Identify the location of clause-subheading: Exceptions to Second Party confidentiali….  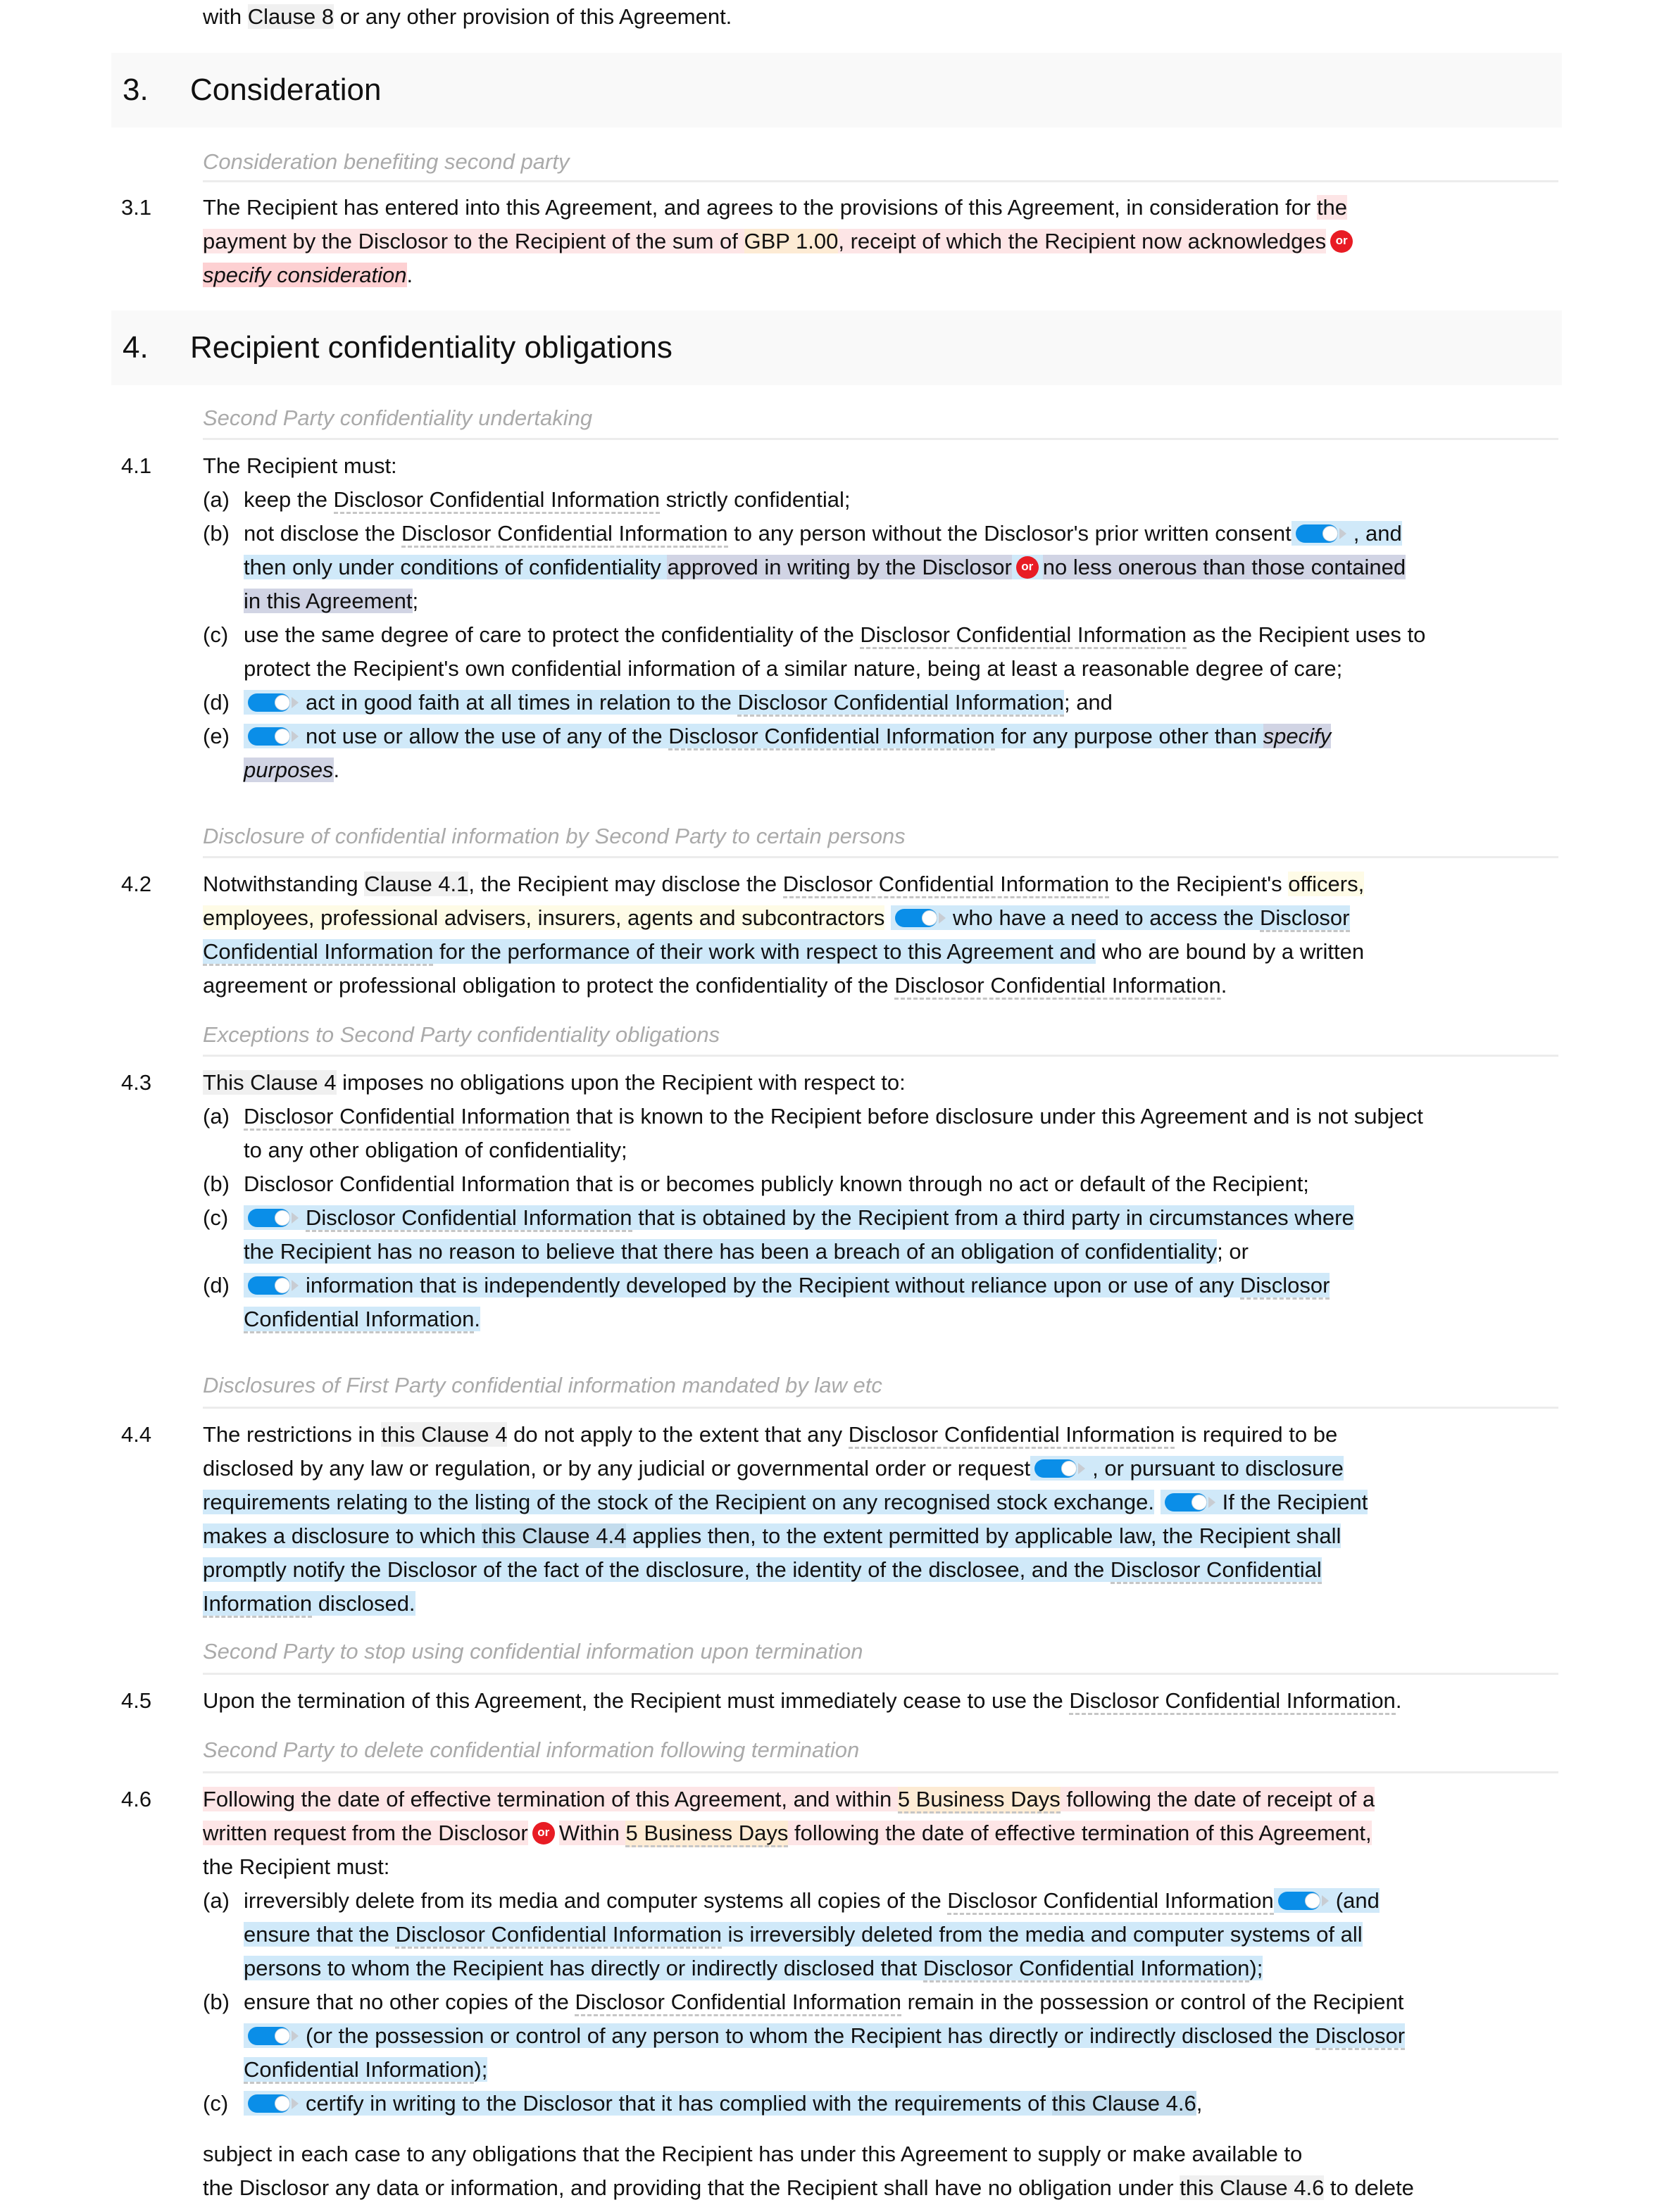
(462, 1034).